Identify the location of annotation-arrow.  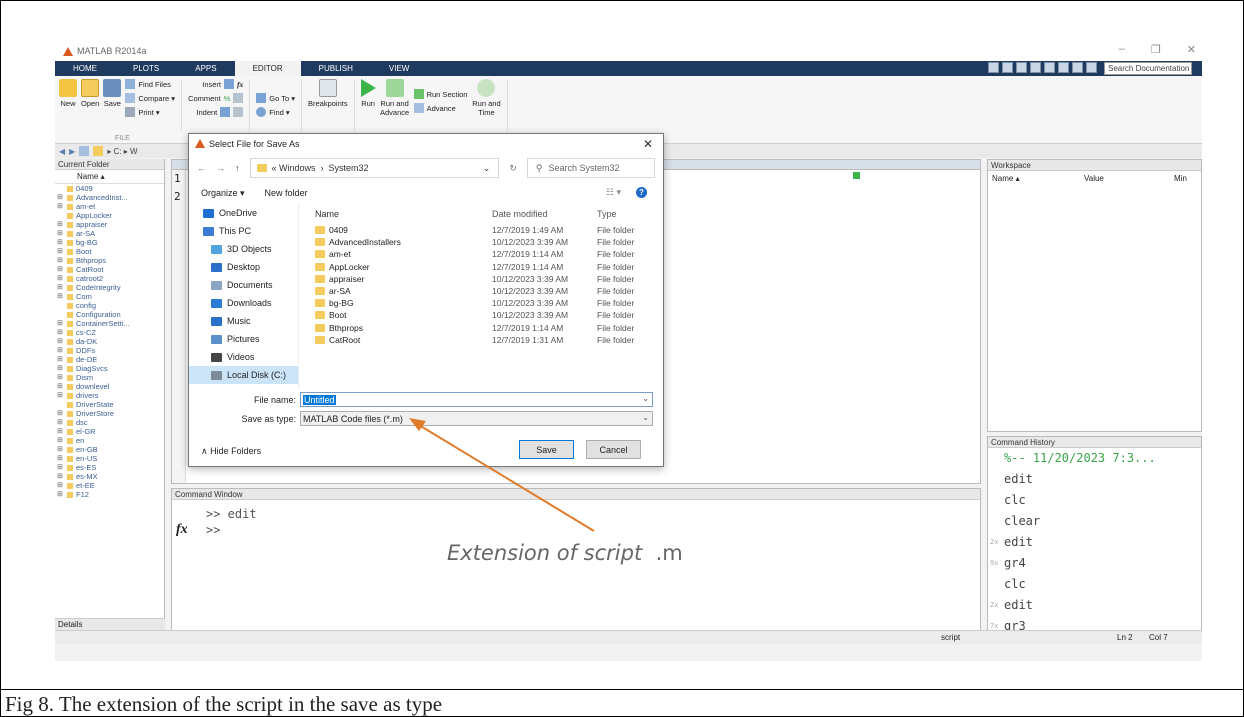
(502, 475).